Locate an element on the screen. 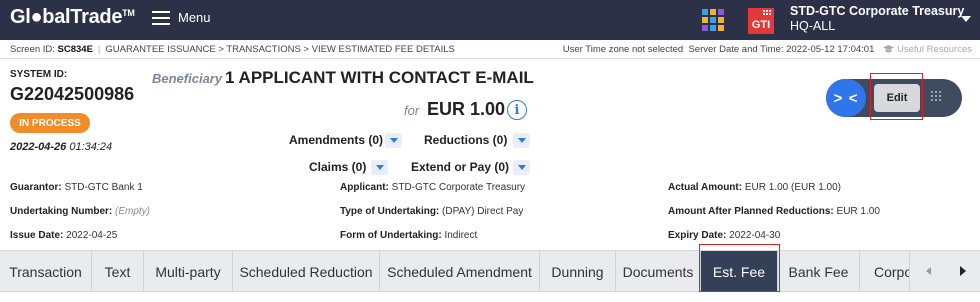 This screenshot has width=980, height=302. est-fee-highlight-box is located at coordinates (739, 268).